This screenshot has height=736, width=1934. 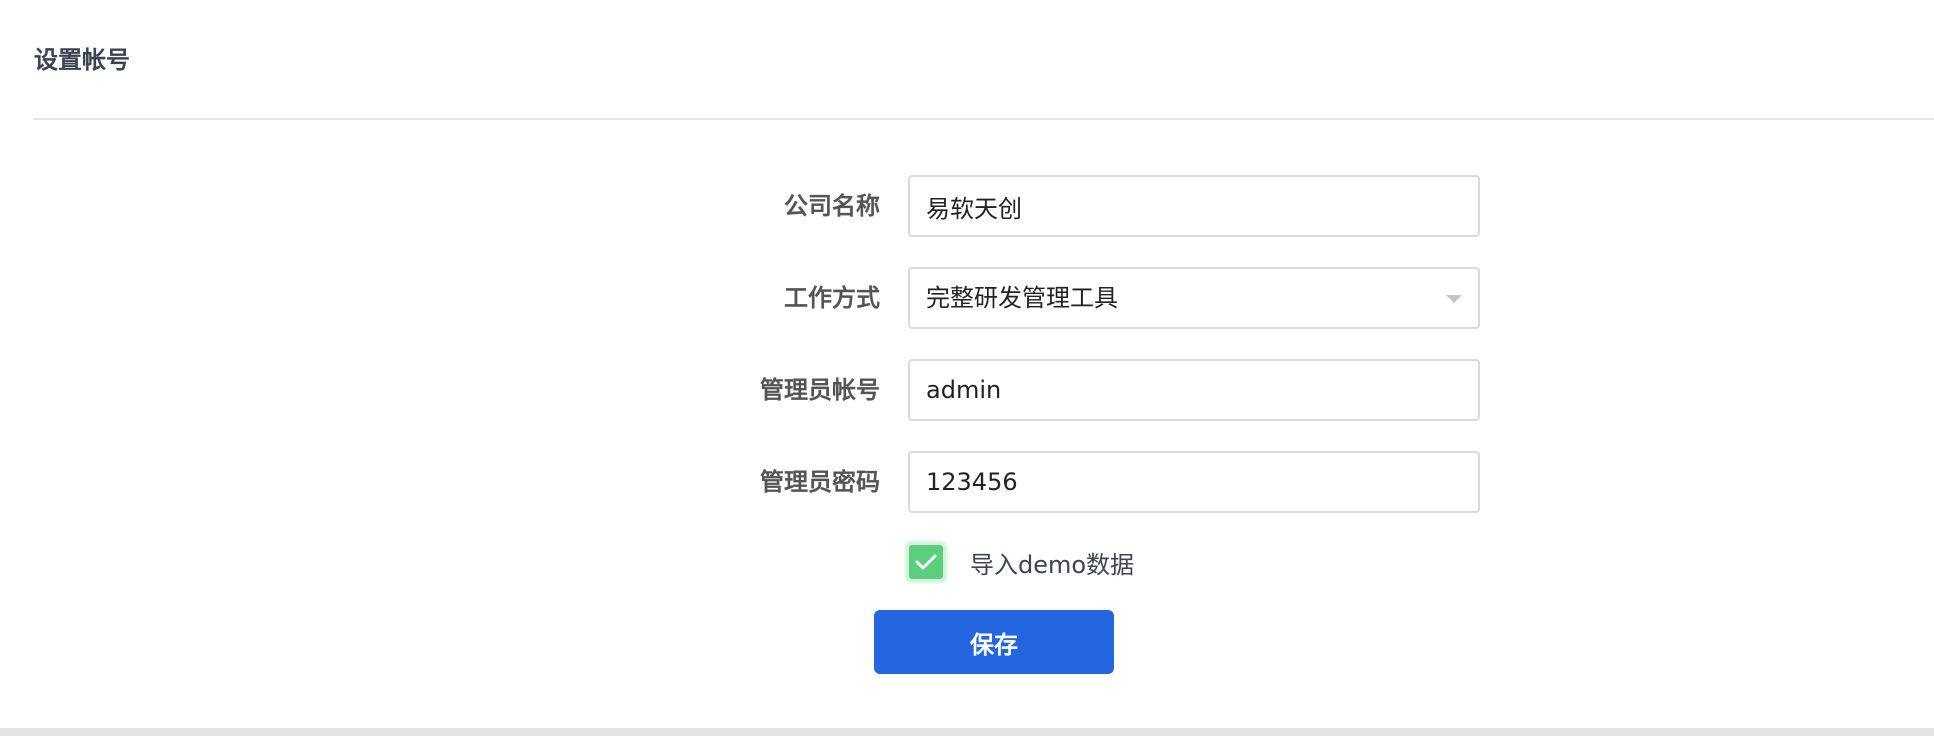 What do you see at coordinates (1194, 298) in the screenshot?
I see `work-mode-select: 完整研发管理工具` at bounding box center [1194, 298].